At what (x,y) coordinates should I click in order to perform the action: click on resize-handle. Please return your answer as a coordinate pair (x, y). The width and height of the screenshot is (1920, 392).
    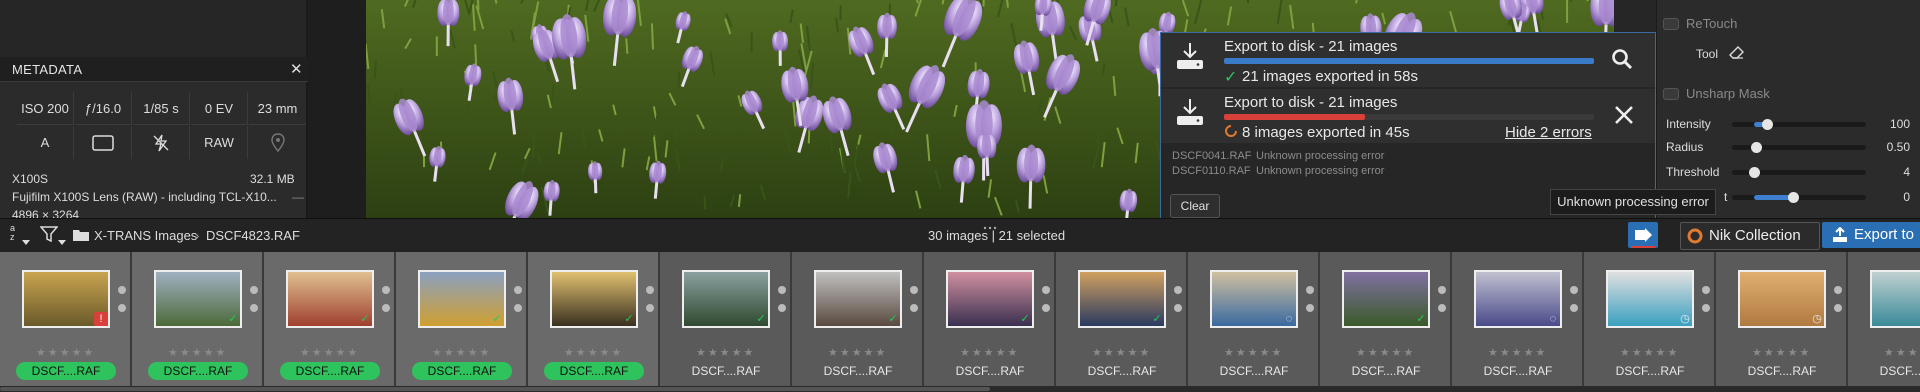
    Looking at the image, I should click on (990, 223).